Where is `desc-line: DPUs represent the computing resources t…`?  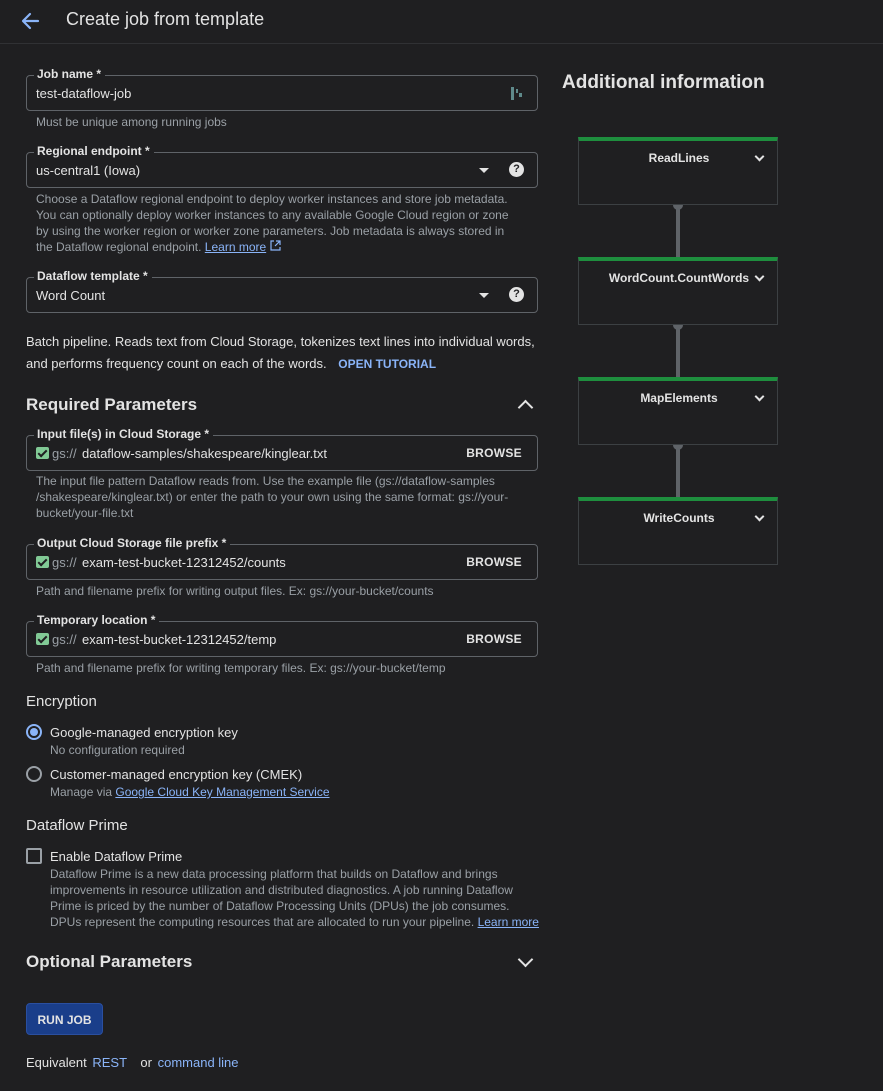 desc-line: DPUs represent the computing resources t… is located at coordinates (262, 922).